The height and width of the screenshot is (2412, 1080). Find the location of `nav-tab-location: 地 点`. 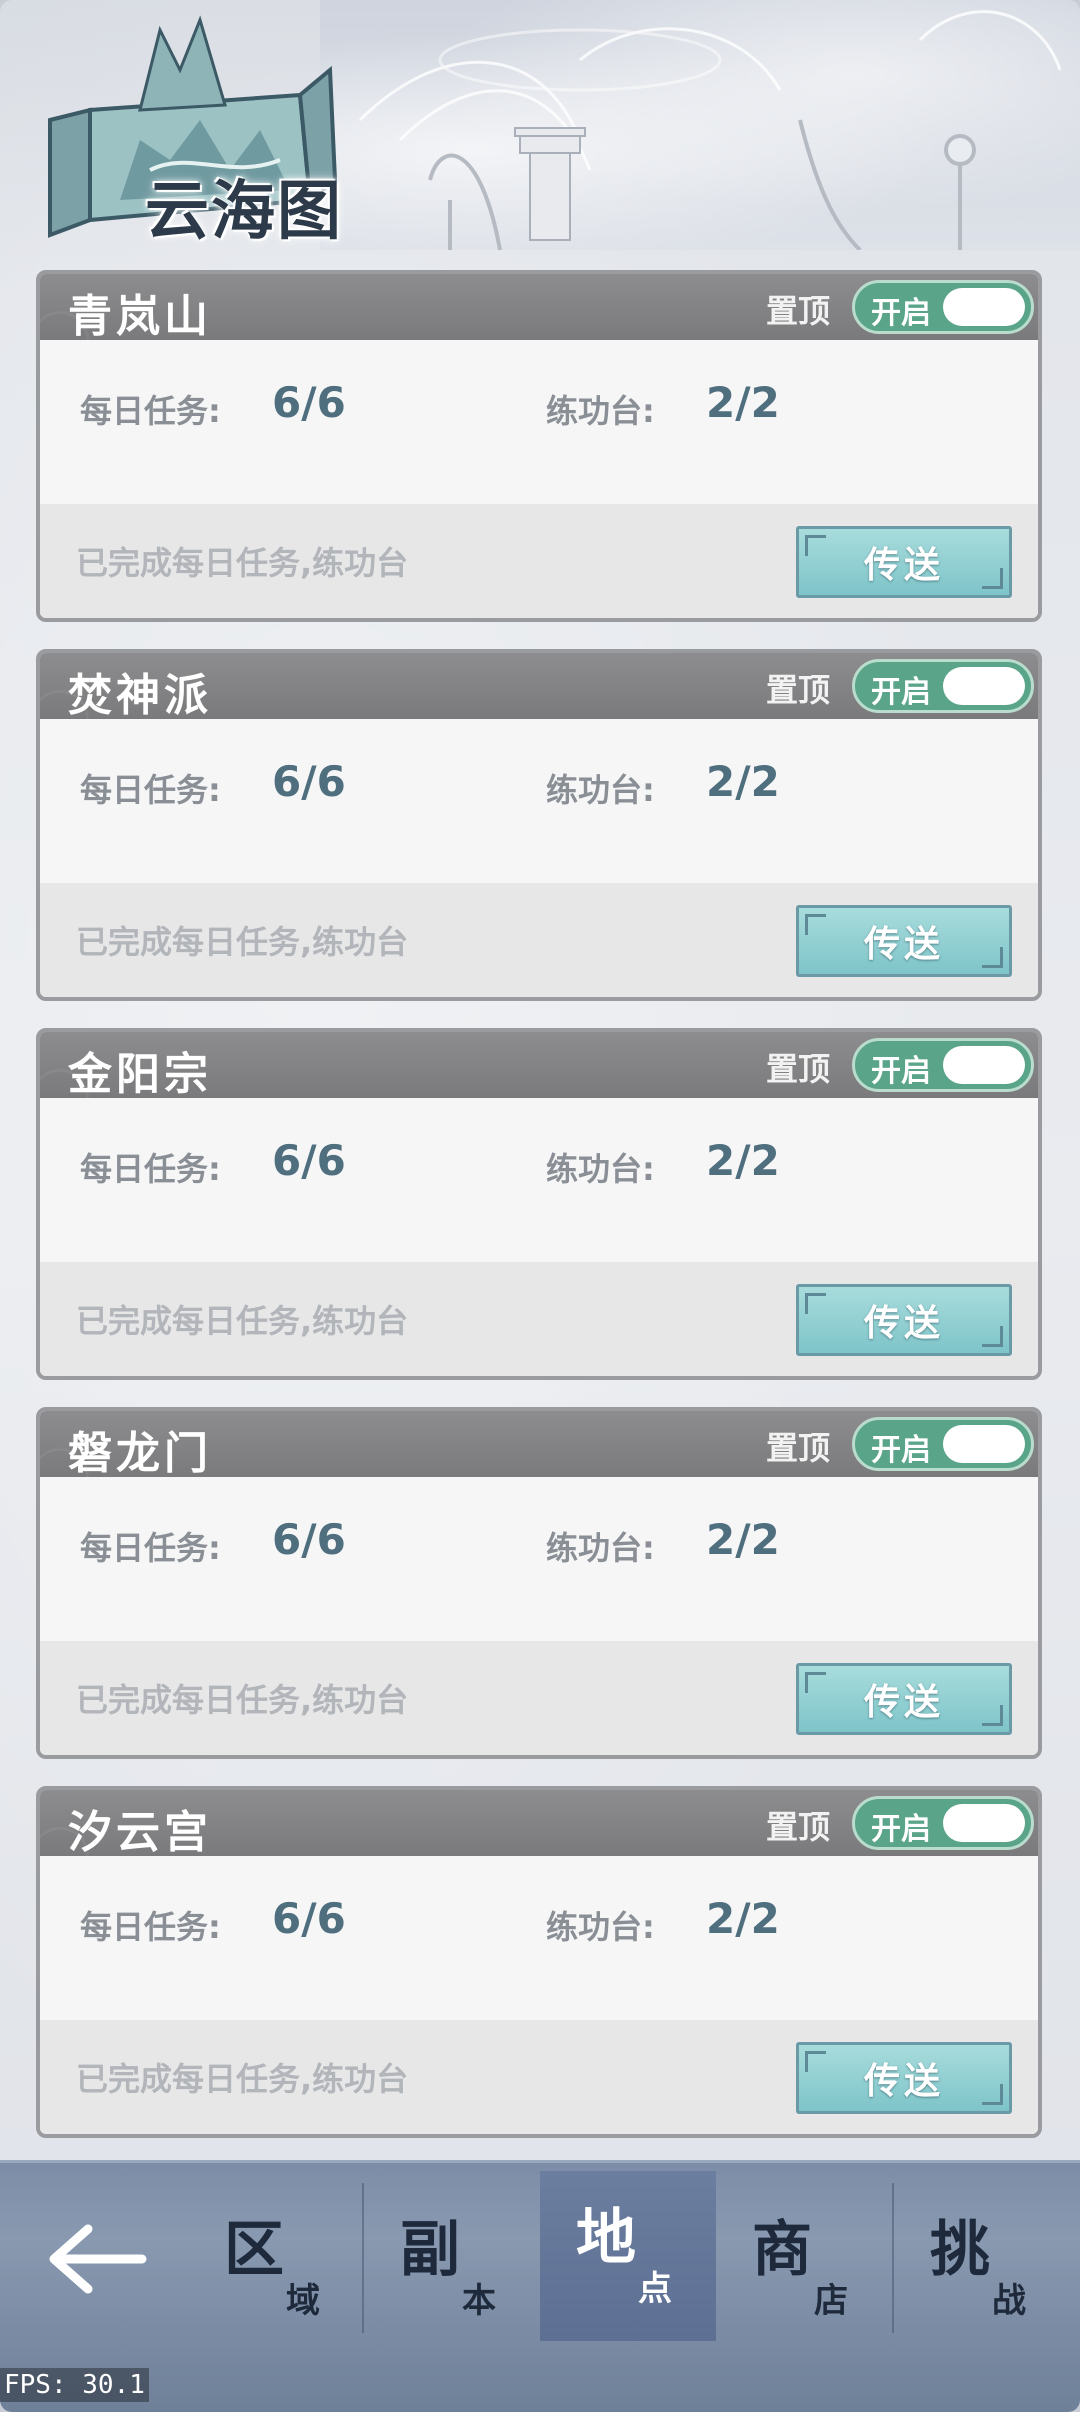

nav-tab-location: 地 点 is located at coordinates (628, 2256).